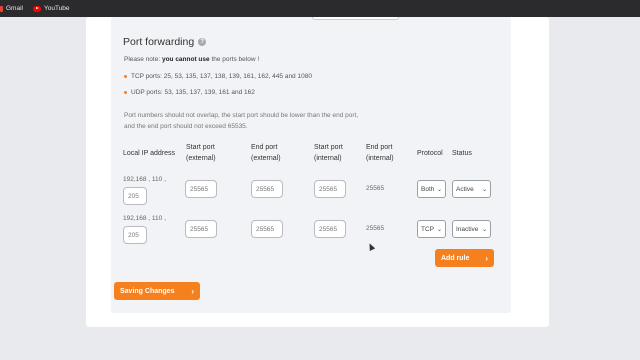 The width and height of the screenshot is (640, 360). I want to click on youtube-icon, so click(36, 8).